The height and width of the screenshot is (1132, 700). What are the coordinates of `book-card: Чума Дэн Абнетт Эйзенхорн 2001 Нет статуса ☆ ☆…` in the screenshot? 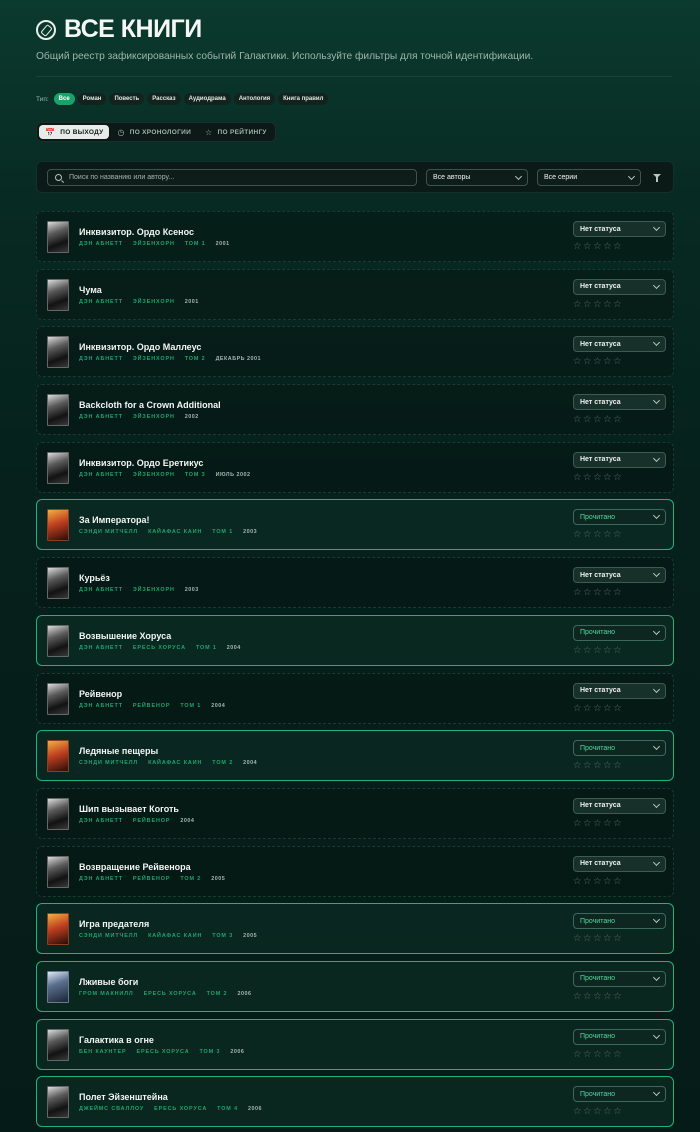 It's located at (355, 294).